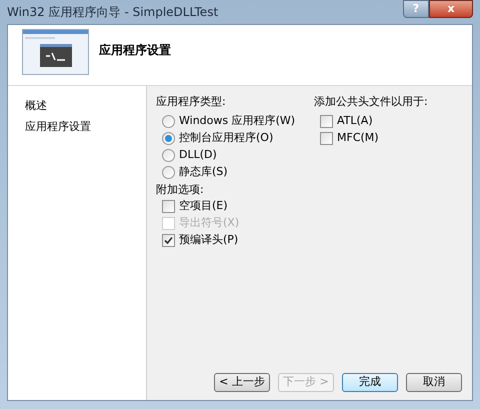  I want to click on wizard-button: 取消, so click(434, 382).